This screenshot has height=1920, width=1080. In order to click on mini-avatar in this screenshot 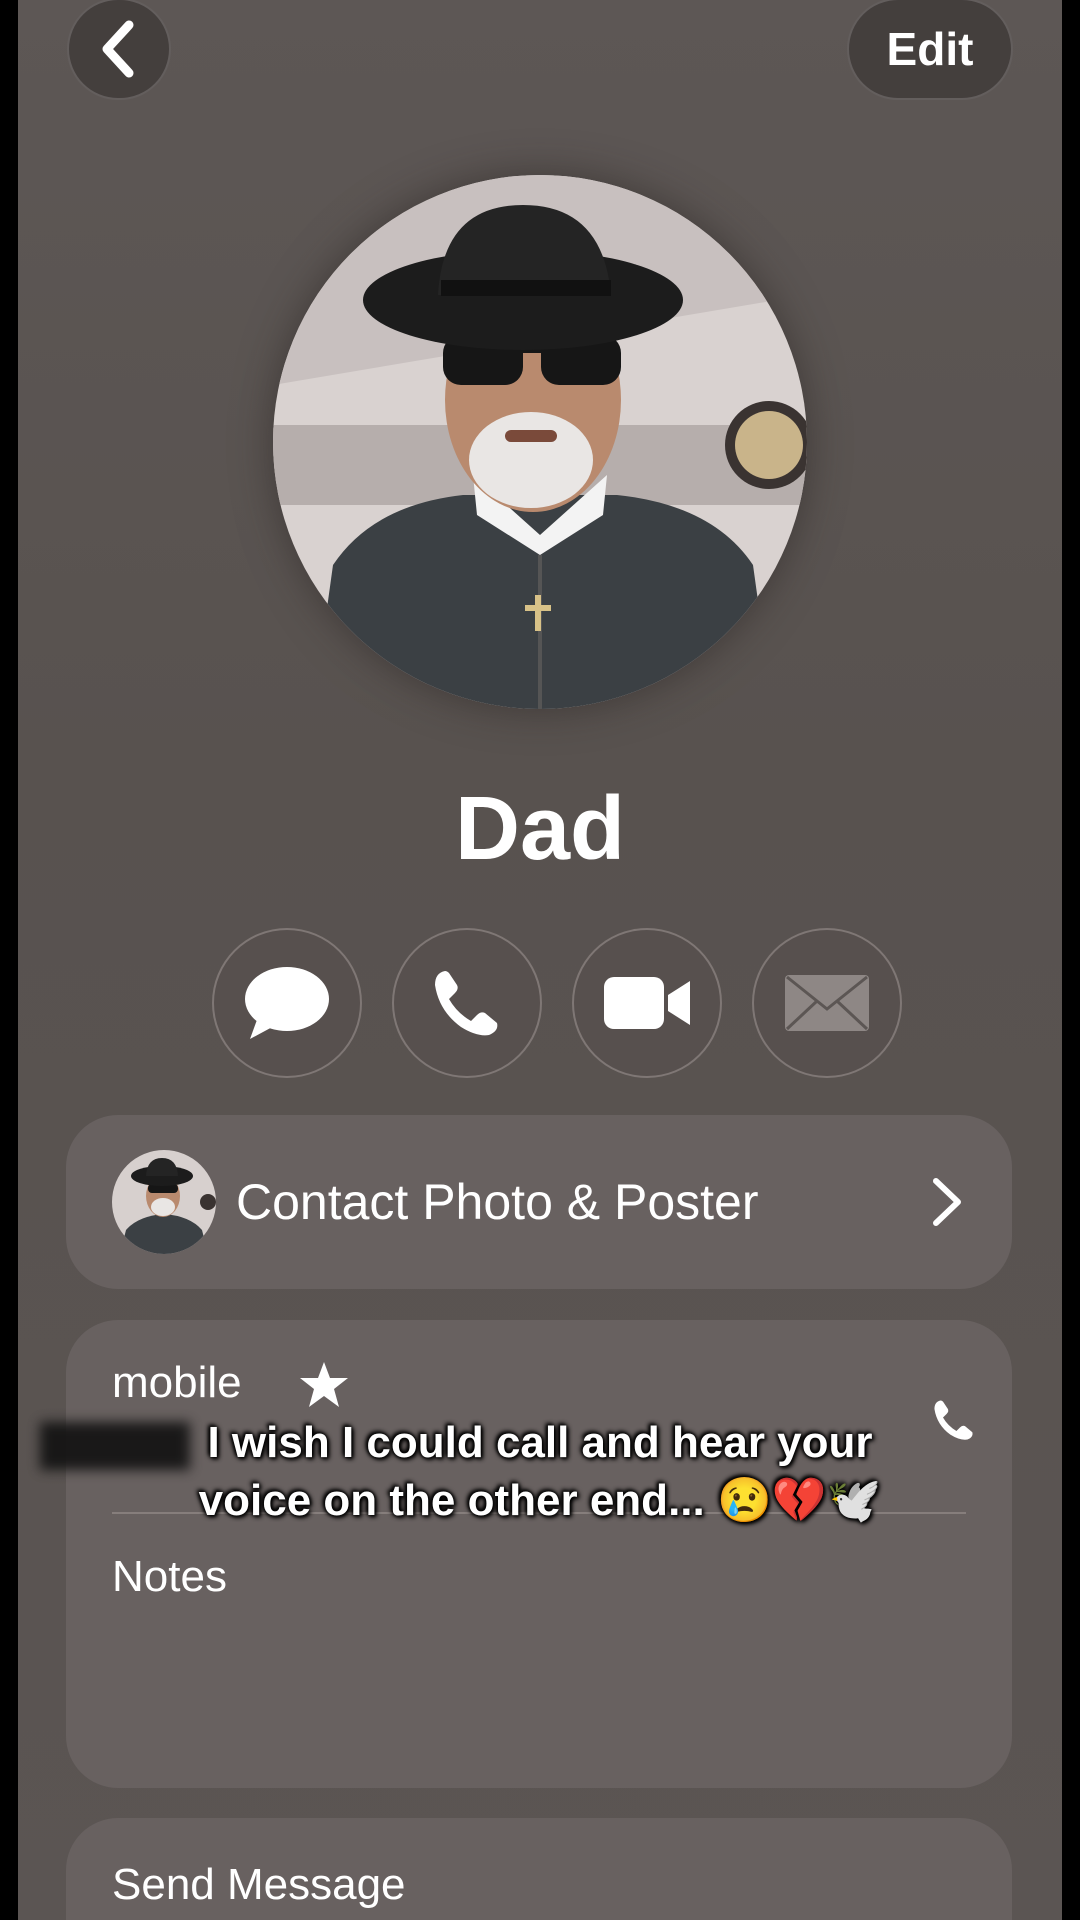, I will do `click(164, 1202)`.